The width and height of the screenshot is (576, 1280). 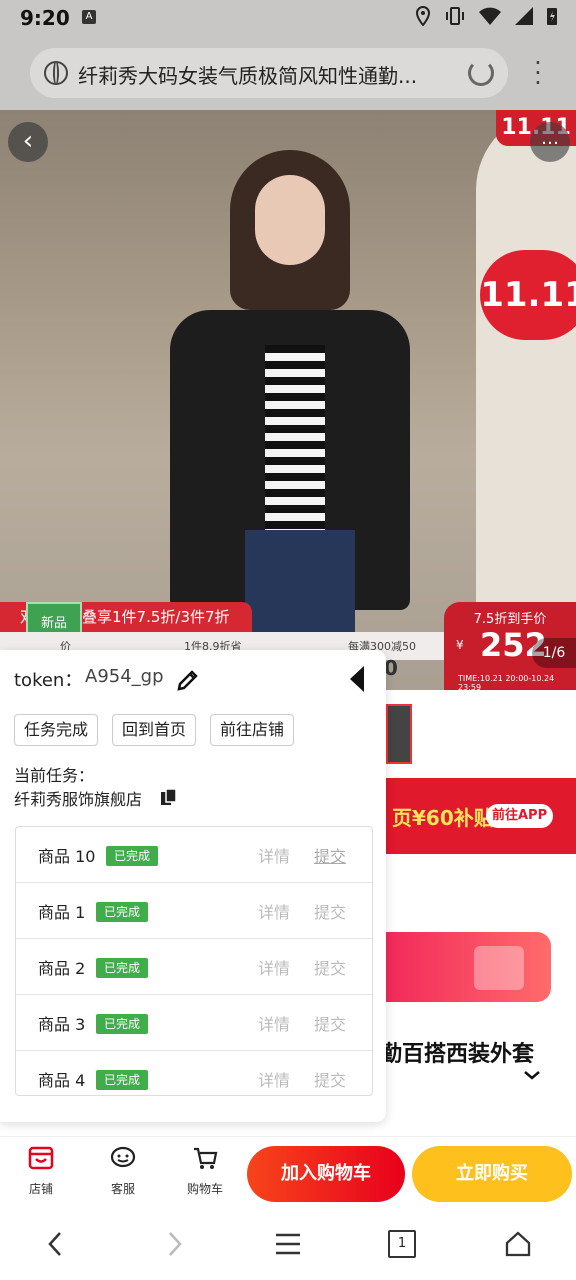 What do you see at coordinates (402, 1244) in the screenshot?
I see `nav-tabs-icon: 1` at bounding box center [402, 1244].